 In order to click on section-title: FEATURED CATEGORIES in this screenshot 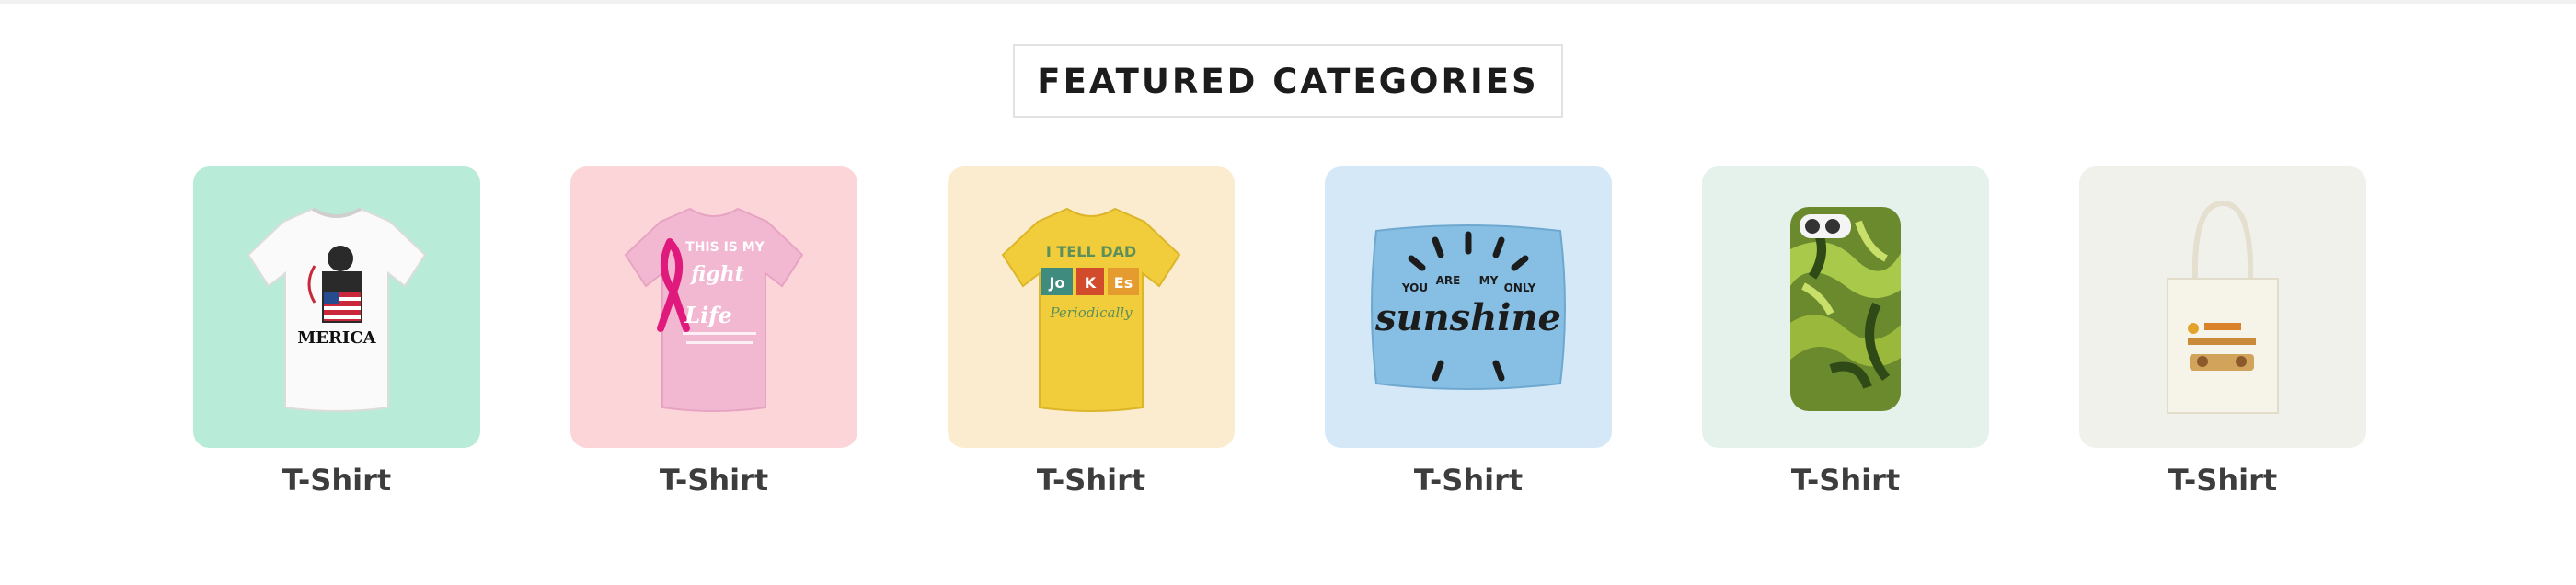, I will do `click(1288, 81)`.